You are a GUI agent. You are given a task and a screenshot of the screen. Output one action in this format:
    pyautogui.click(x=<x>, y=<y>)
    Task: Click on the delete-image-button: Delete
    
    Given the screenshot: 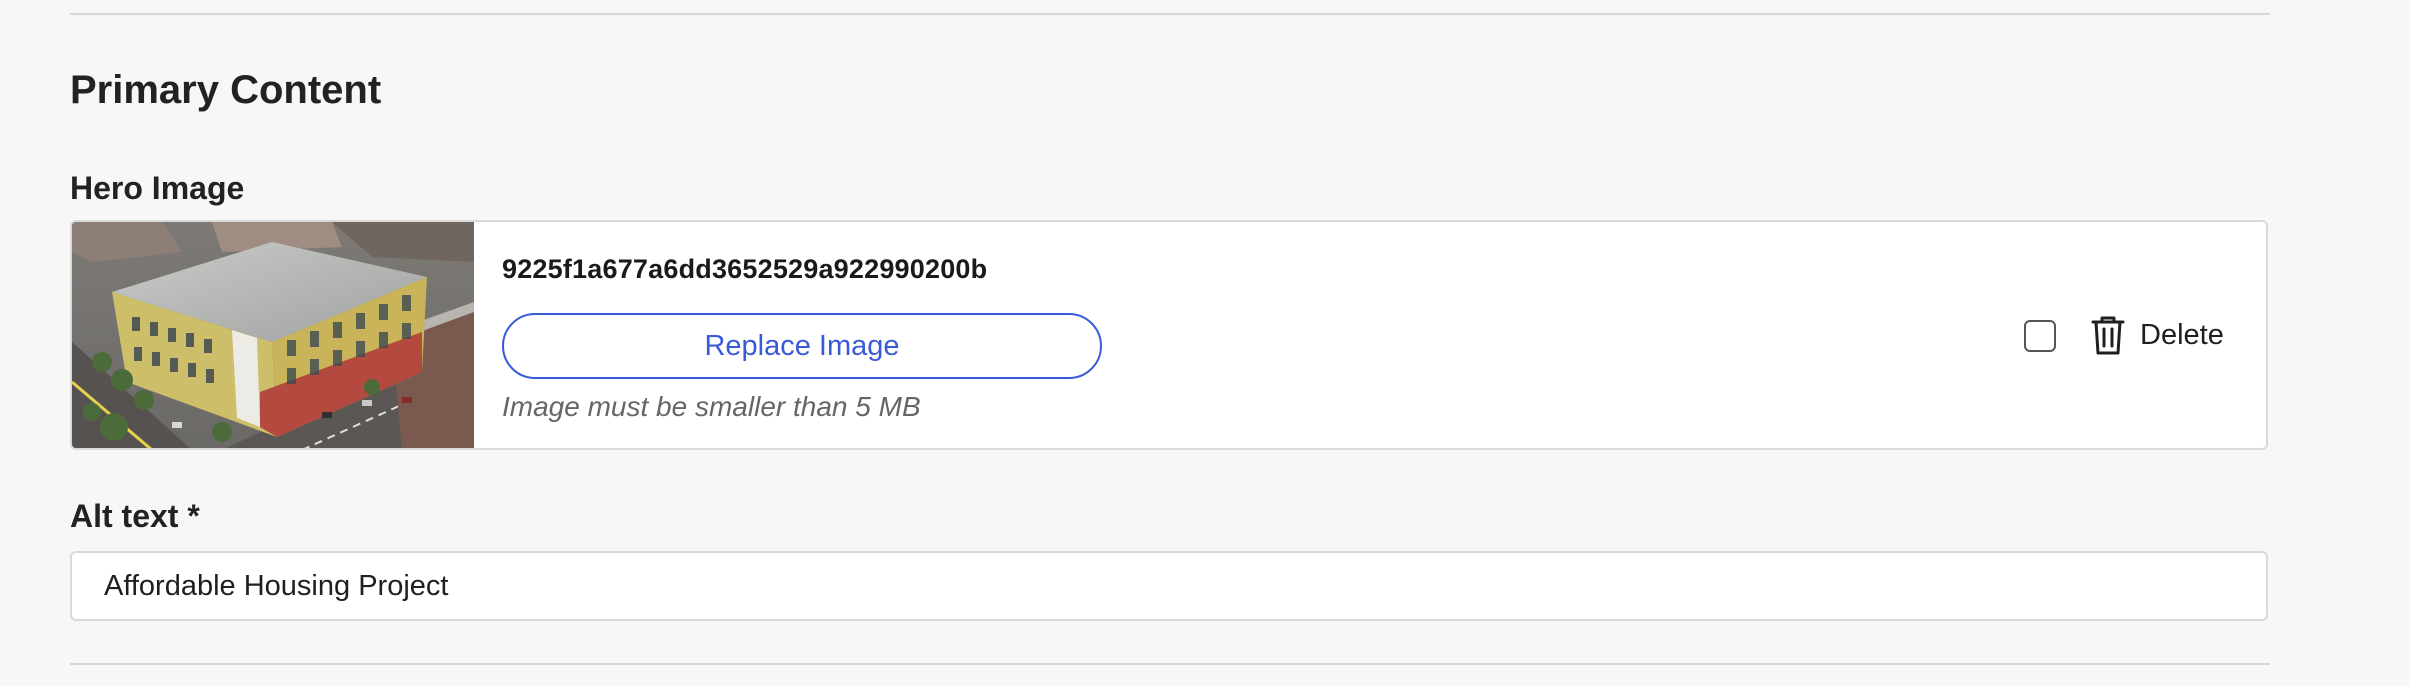 What is the action you would take?
    pyautogui.click(x=2157, y=335)
    